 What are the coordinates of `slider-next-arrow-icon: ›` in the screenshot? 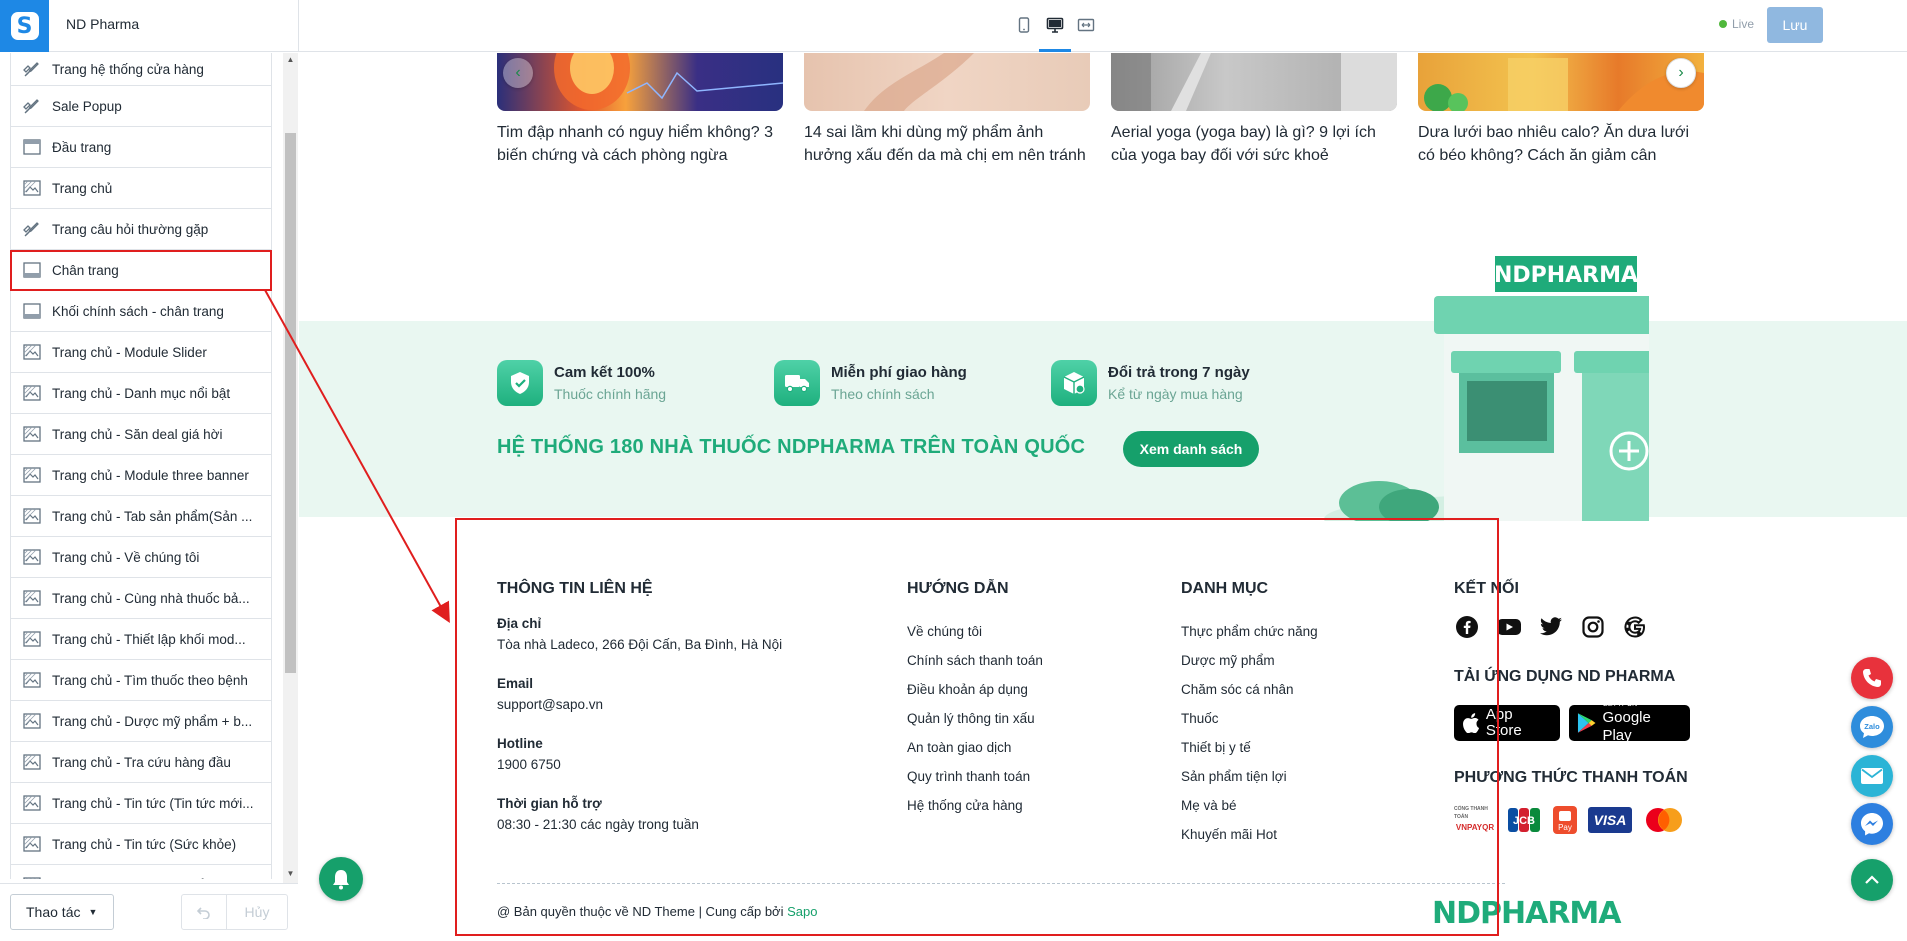 It's located at (1681, 73).